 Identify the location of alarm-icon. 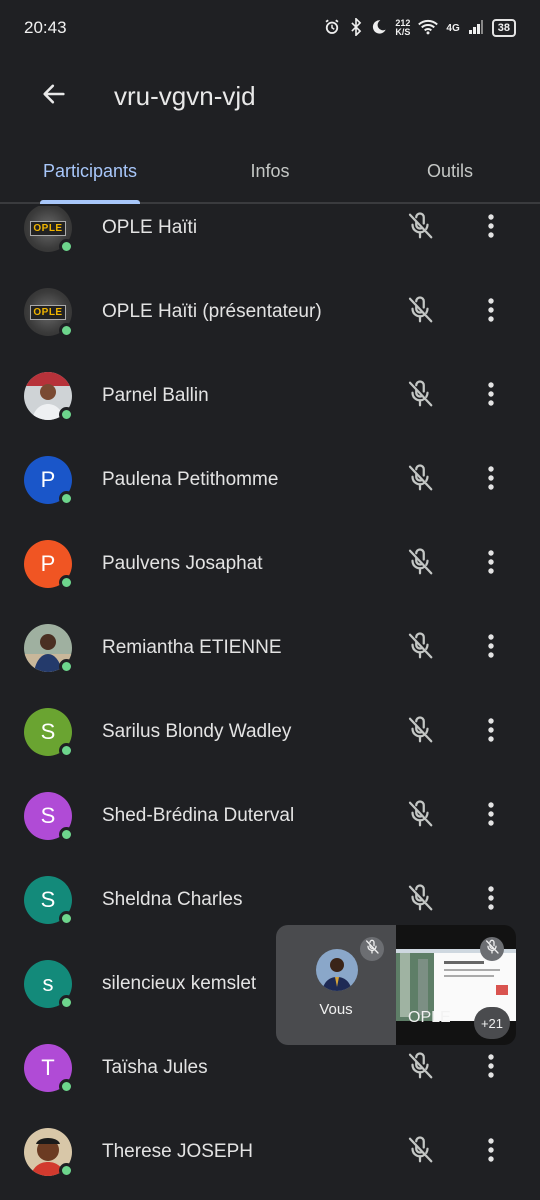
(332, 28).